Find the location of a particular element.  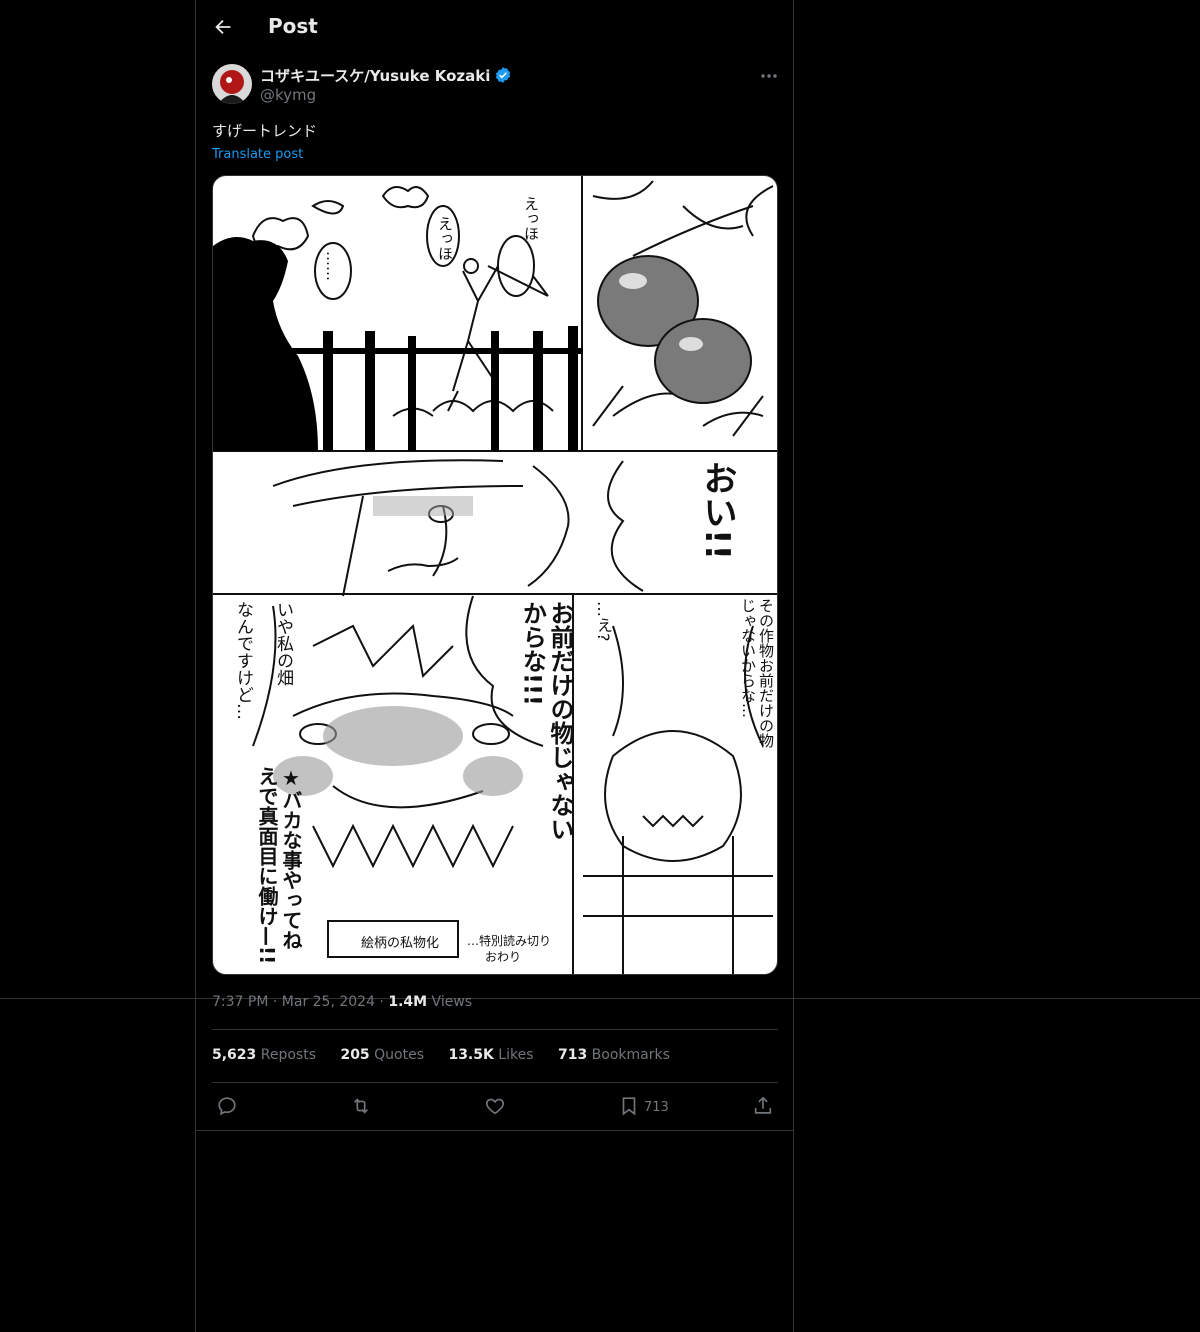

bookmark-count: 713 is located at coordinates (656, 1107).